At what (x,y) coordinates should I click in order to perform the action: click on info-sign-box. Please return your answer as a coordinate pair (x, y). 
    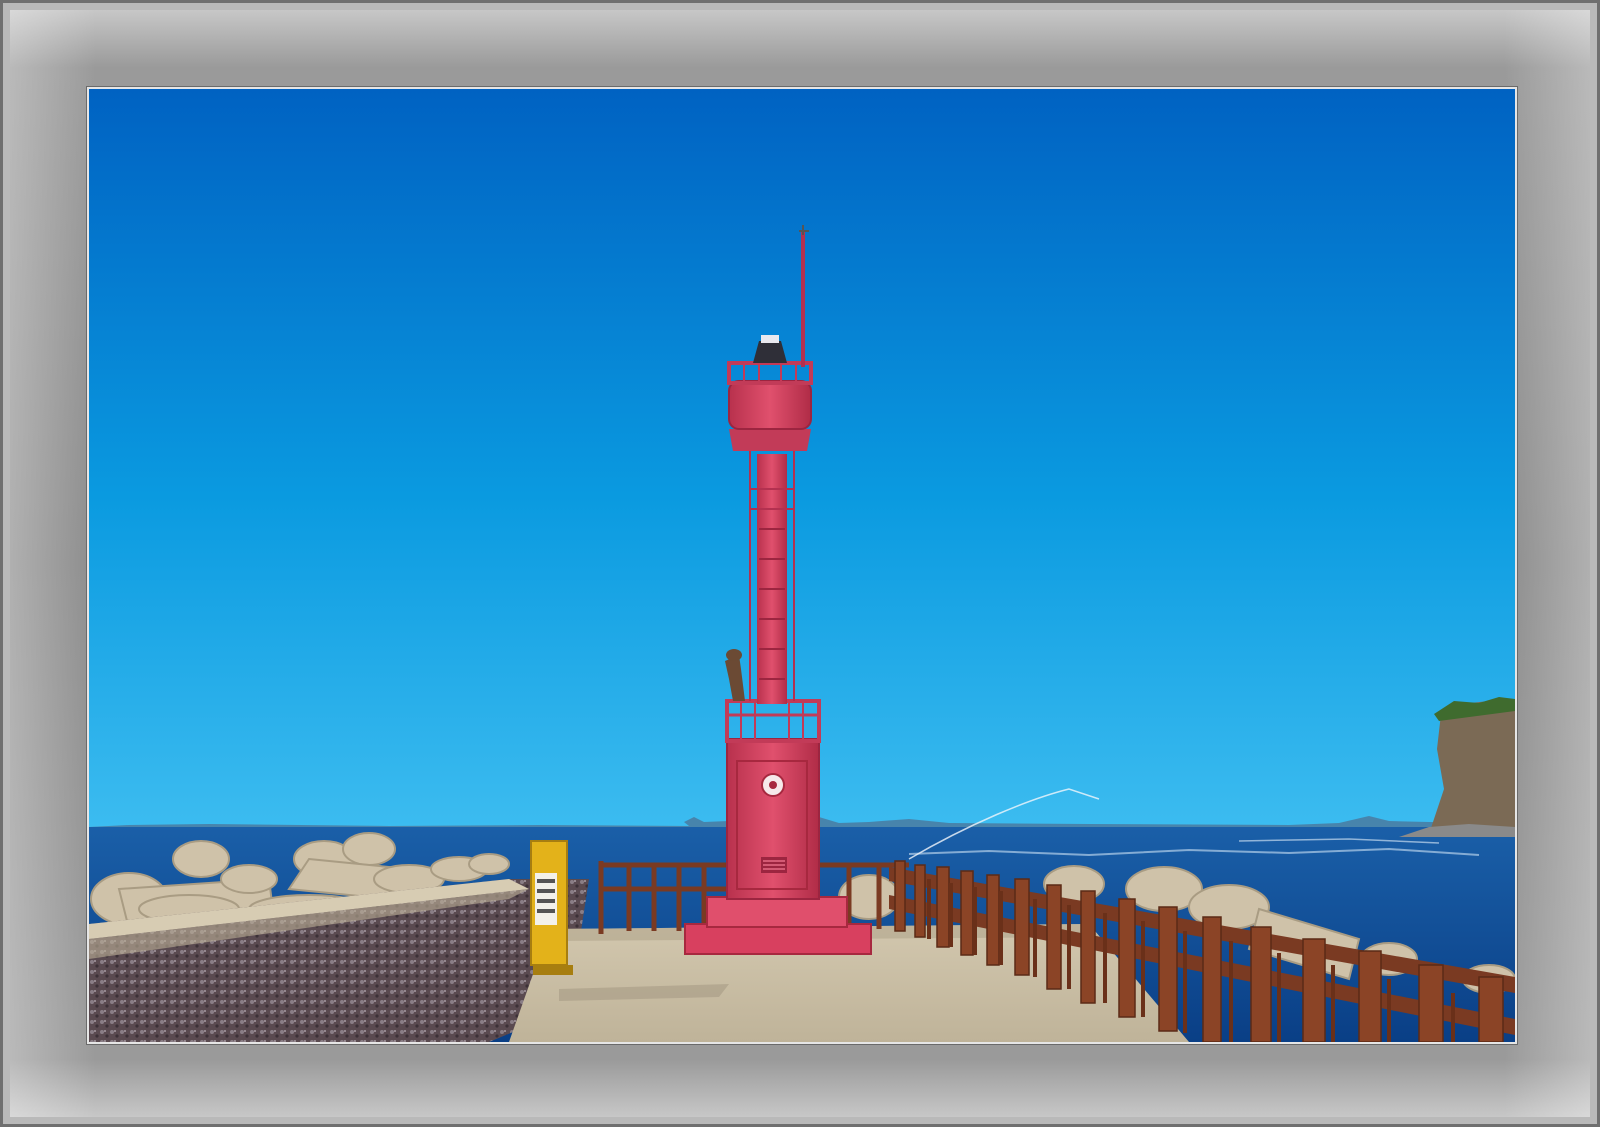
    Looking at the image, I should click on (551, 907).